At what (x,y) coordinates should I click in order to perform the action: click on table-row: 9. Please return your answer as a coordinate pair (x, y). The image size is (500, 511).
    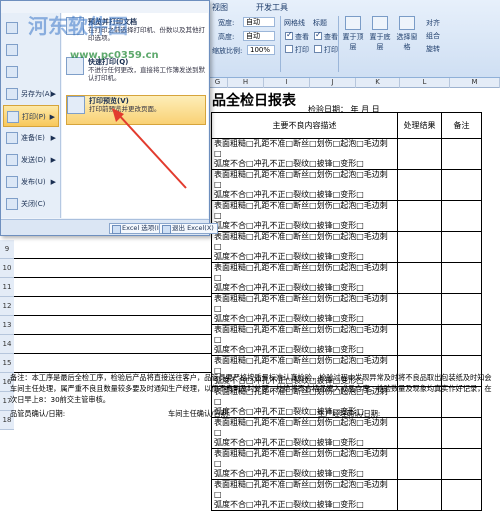
    Looking at the image, I should click on (108, 344).